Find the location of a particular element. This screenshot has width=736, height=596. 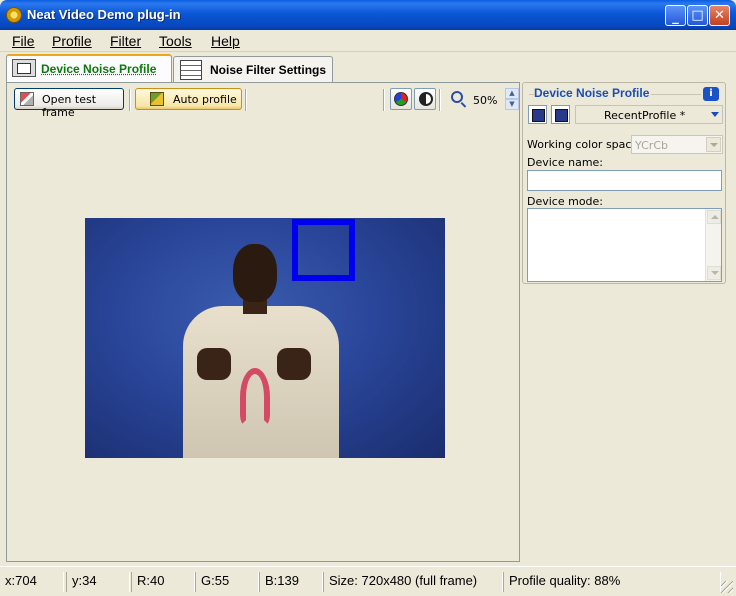

tab-noise-filter-settings: Noise Filter Settings is located at coordinates (253, 69).